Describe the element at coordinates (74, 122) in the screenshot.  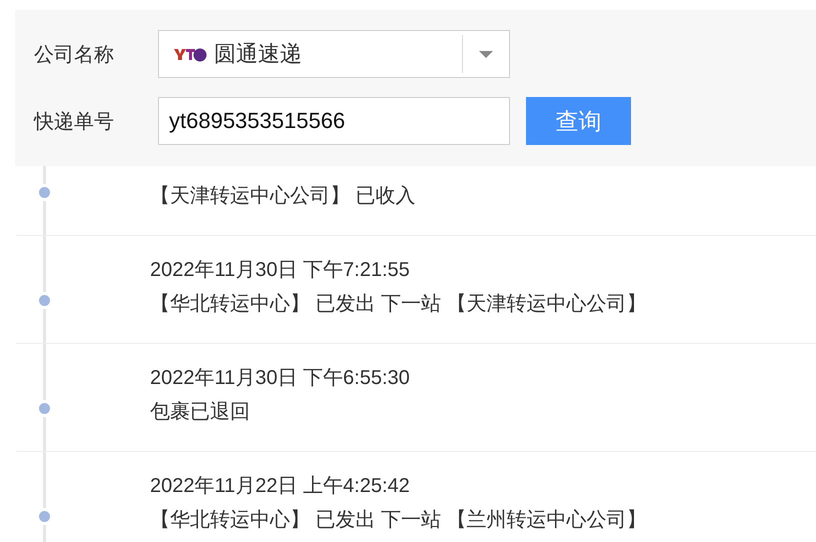
I see `tracking-number-label: 快递单号` at that location.